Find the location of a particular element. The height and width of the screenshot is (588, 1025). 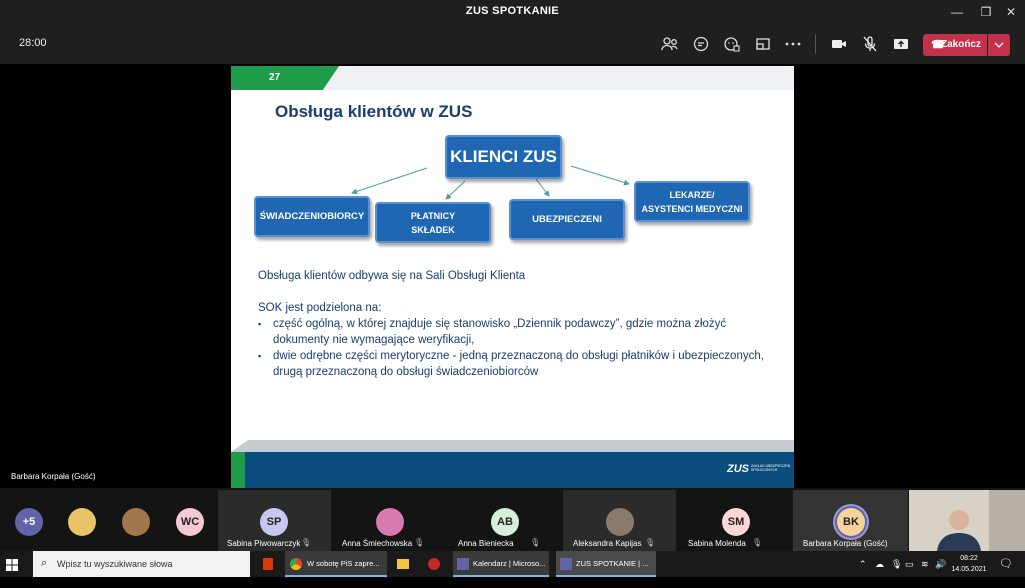

leave-meeting-button: ☎ Zakończ is located at coordinates (955, 45).